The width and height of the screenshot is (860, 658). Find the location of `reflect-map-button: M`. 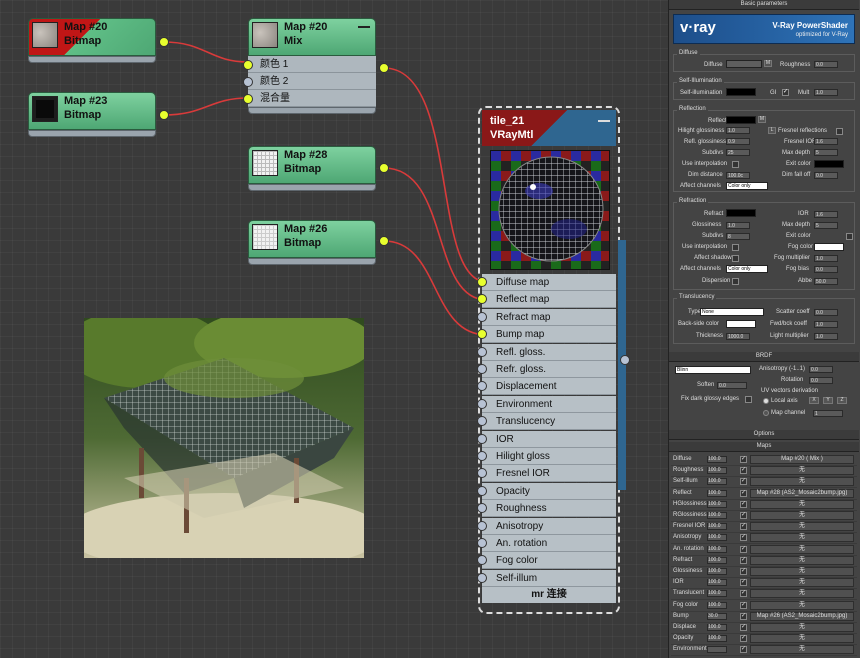

reflect-map-button: M is located at coordinates (762, 119).